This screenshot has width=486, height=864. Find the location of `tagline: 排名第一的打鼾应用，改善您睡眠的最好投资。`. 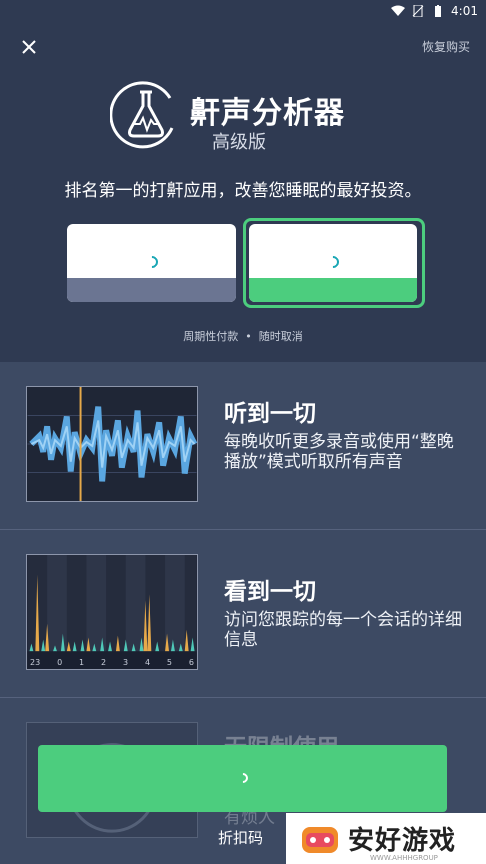

tagline: 排名第一的打鼾应用，改善您睡眠的最好投资。 is located at coordinates (243, 191).